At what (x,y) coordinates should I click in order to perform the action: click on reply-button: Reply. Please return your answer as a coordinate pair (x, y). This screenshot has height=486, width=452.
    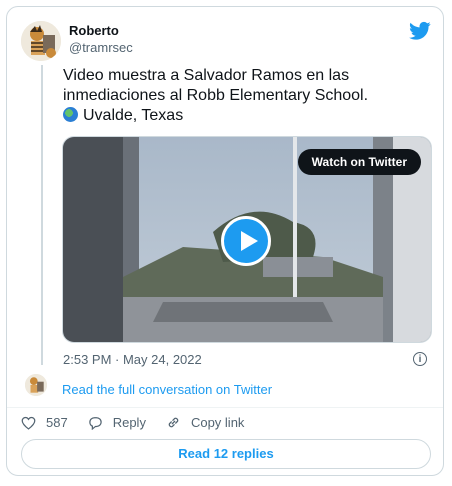
    Looking at the image, I should click on (117, 422).